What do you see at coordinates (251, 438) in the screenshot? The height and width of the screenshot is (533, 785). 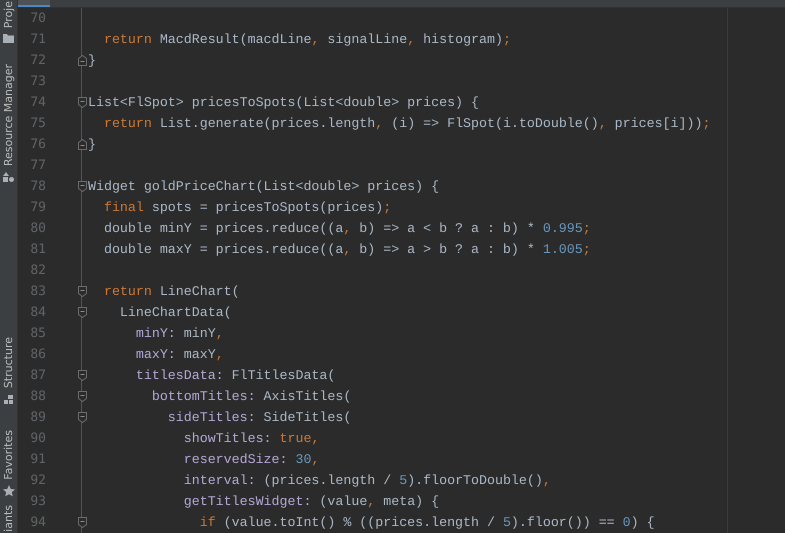 I see `code-line: showTitles: true,` at bounding box center [251, 438].